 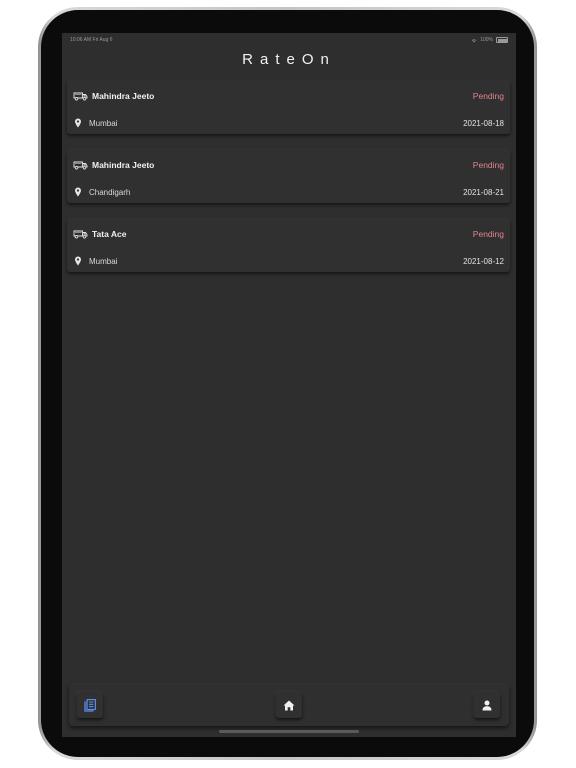 I want to click on card-detail-row: Mumbai 2021-08-18, so click(x=288, y=123).